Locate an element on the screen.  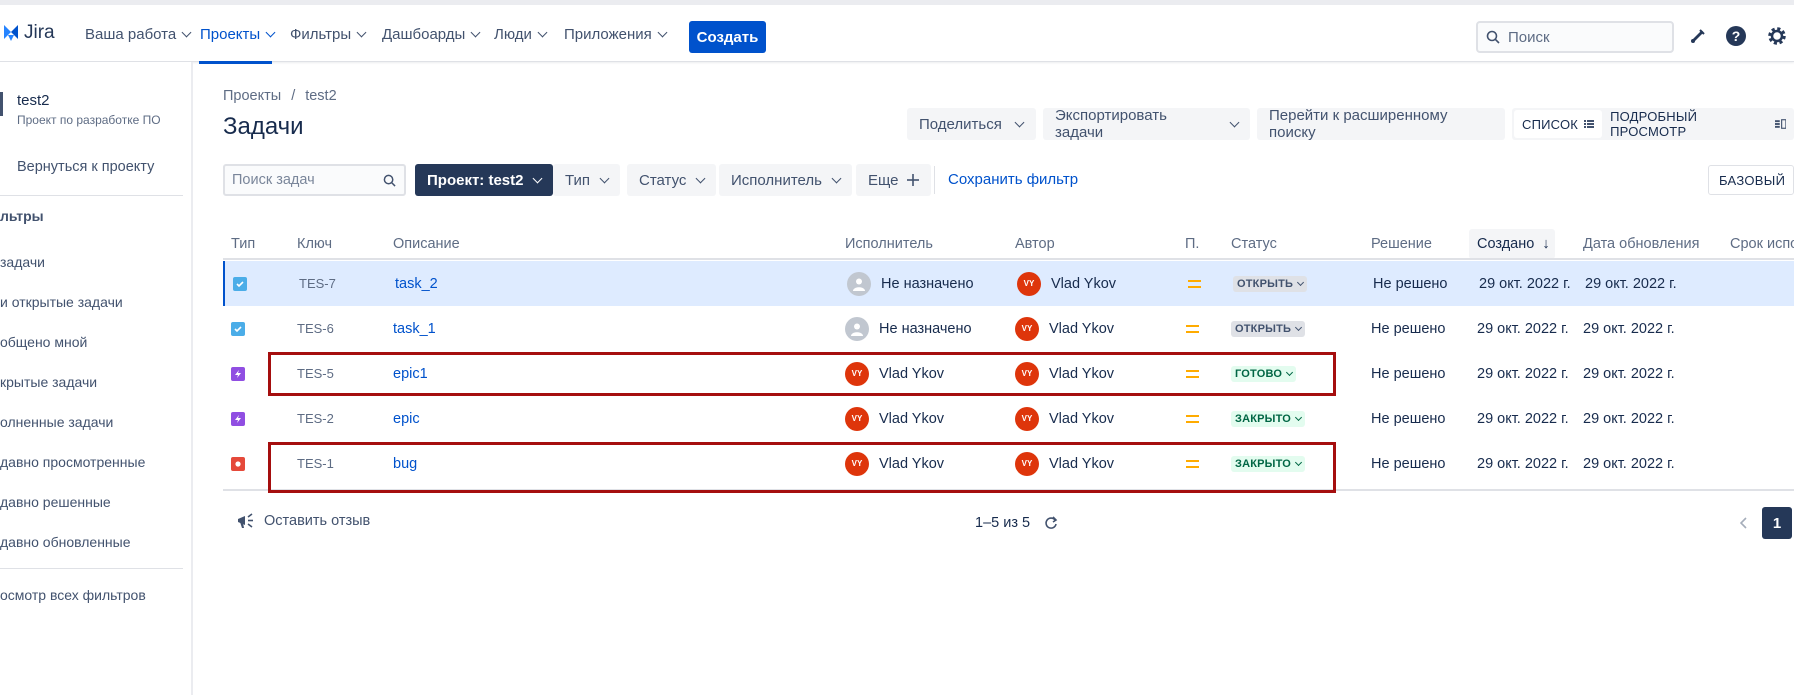
sidebar-item-my-open-issues: и открытые задачи is located at coordinates (61, 302).